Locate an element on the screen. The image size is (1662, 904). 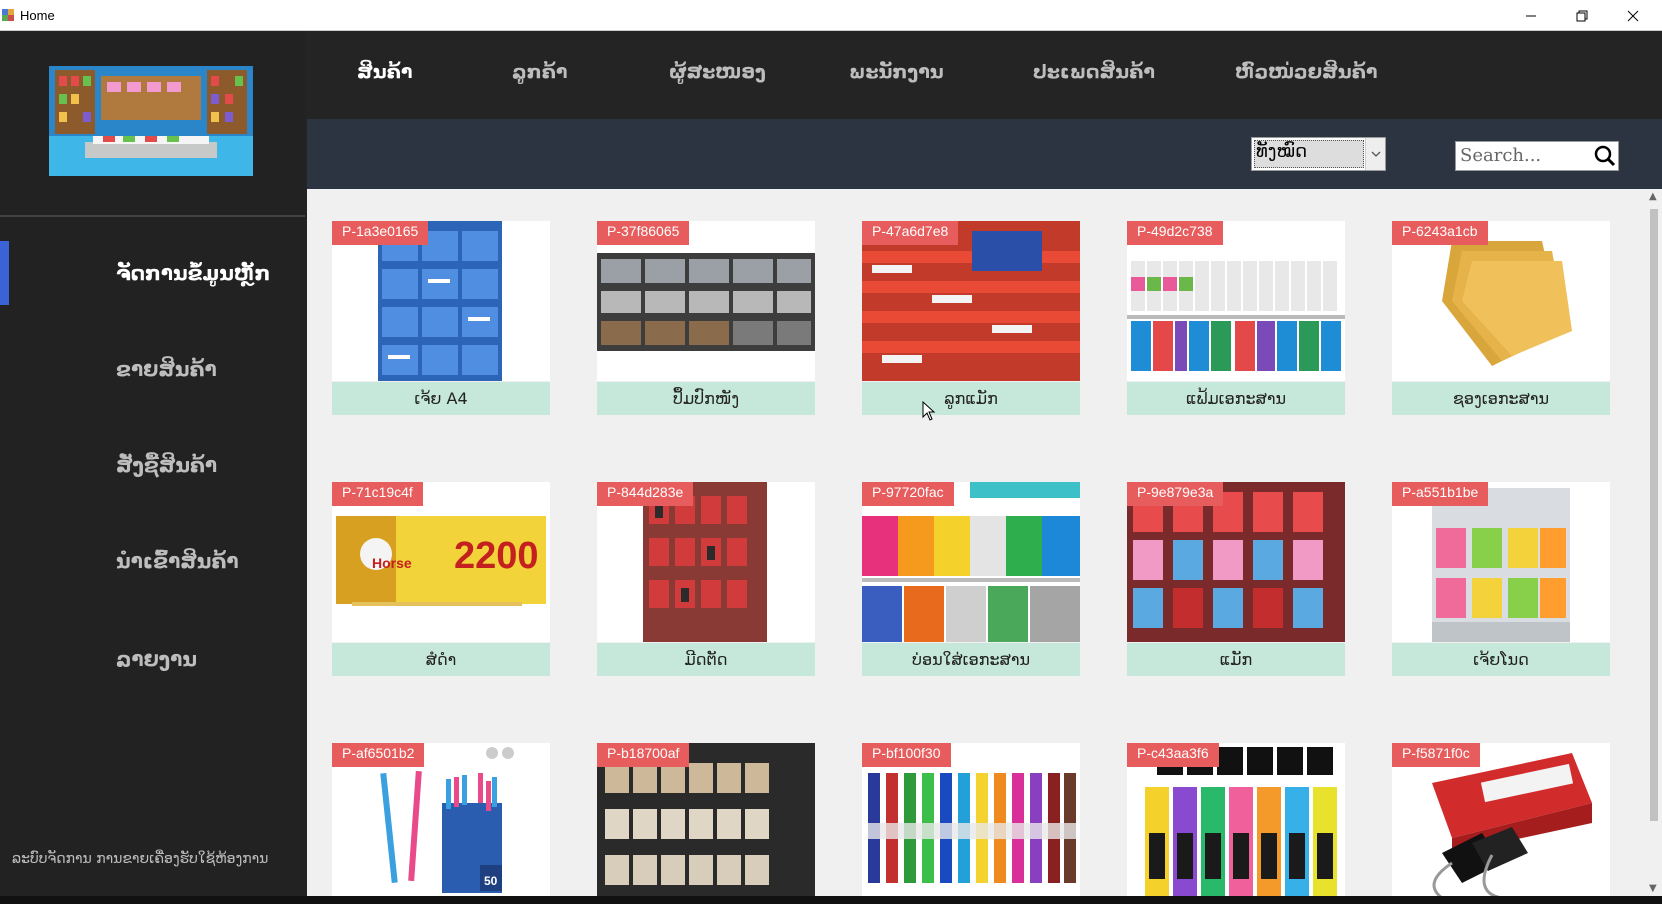
product-code: P-9e879e3a is located at coordinates (1175, 494).